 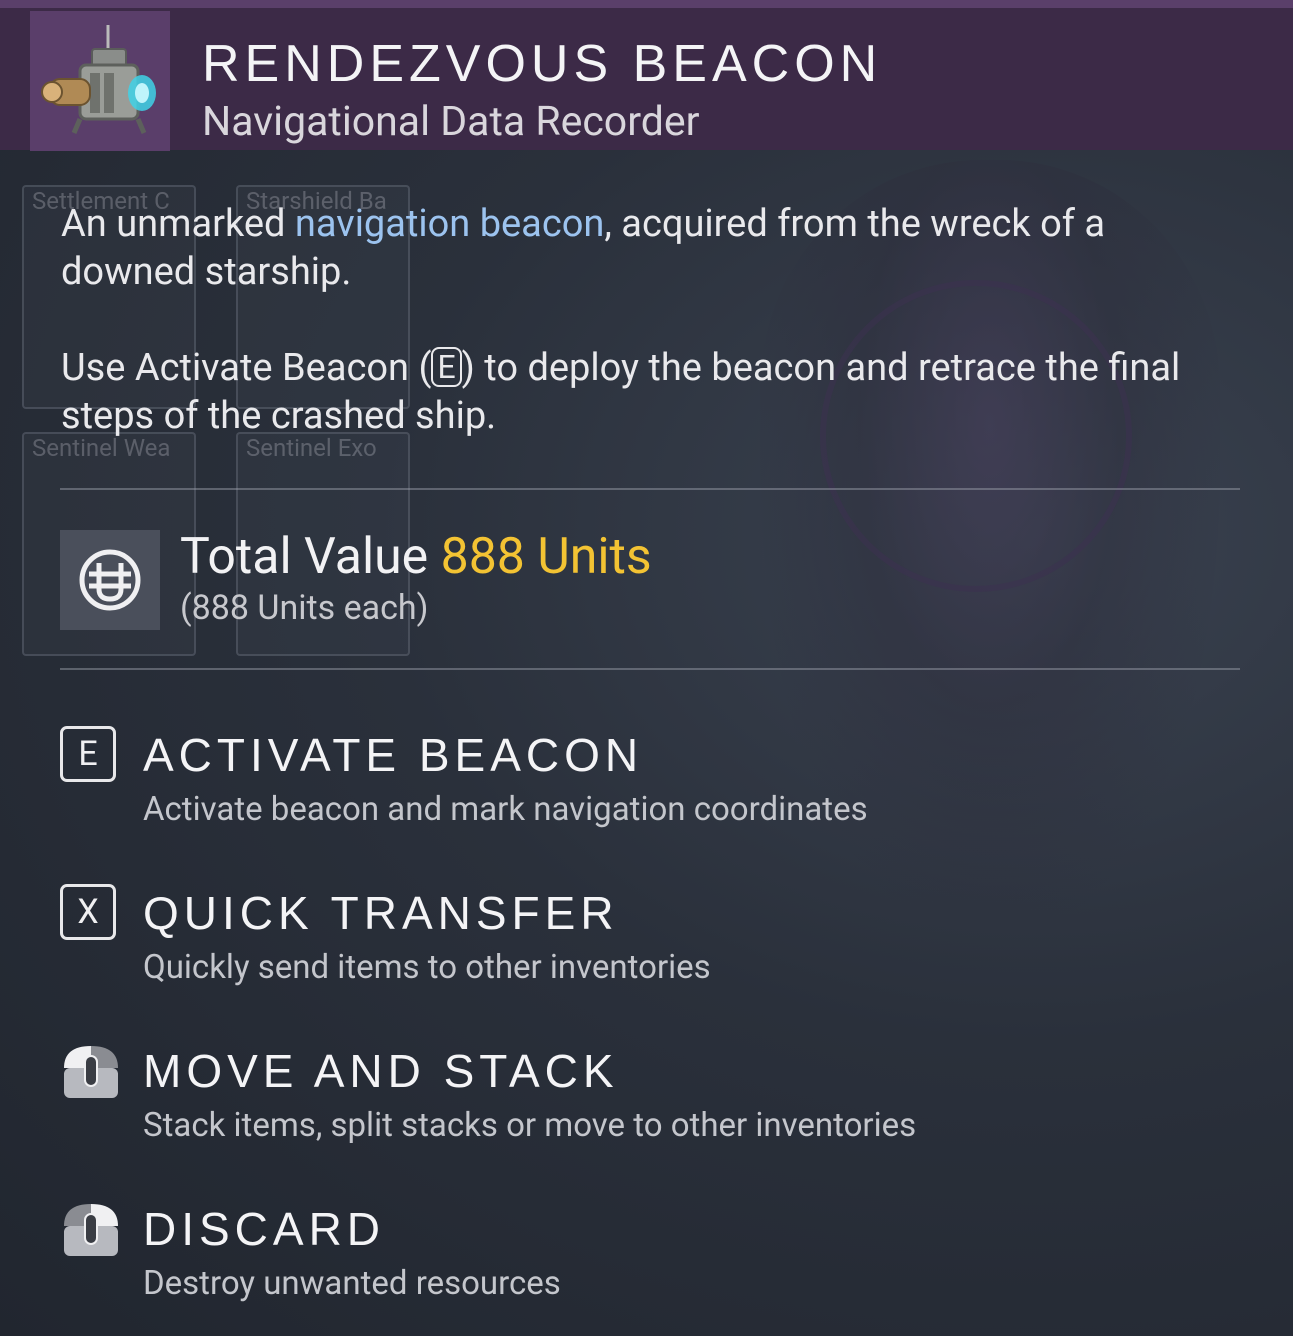 What do you see at coordinates (264, 1229) in the screenshot?
I see `action-title: DISCARD` at bounding box center [264, 1229].